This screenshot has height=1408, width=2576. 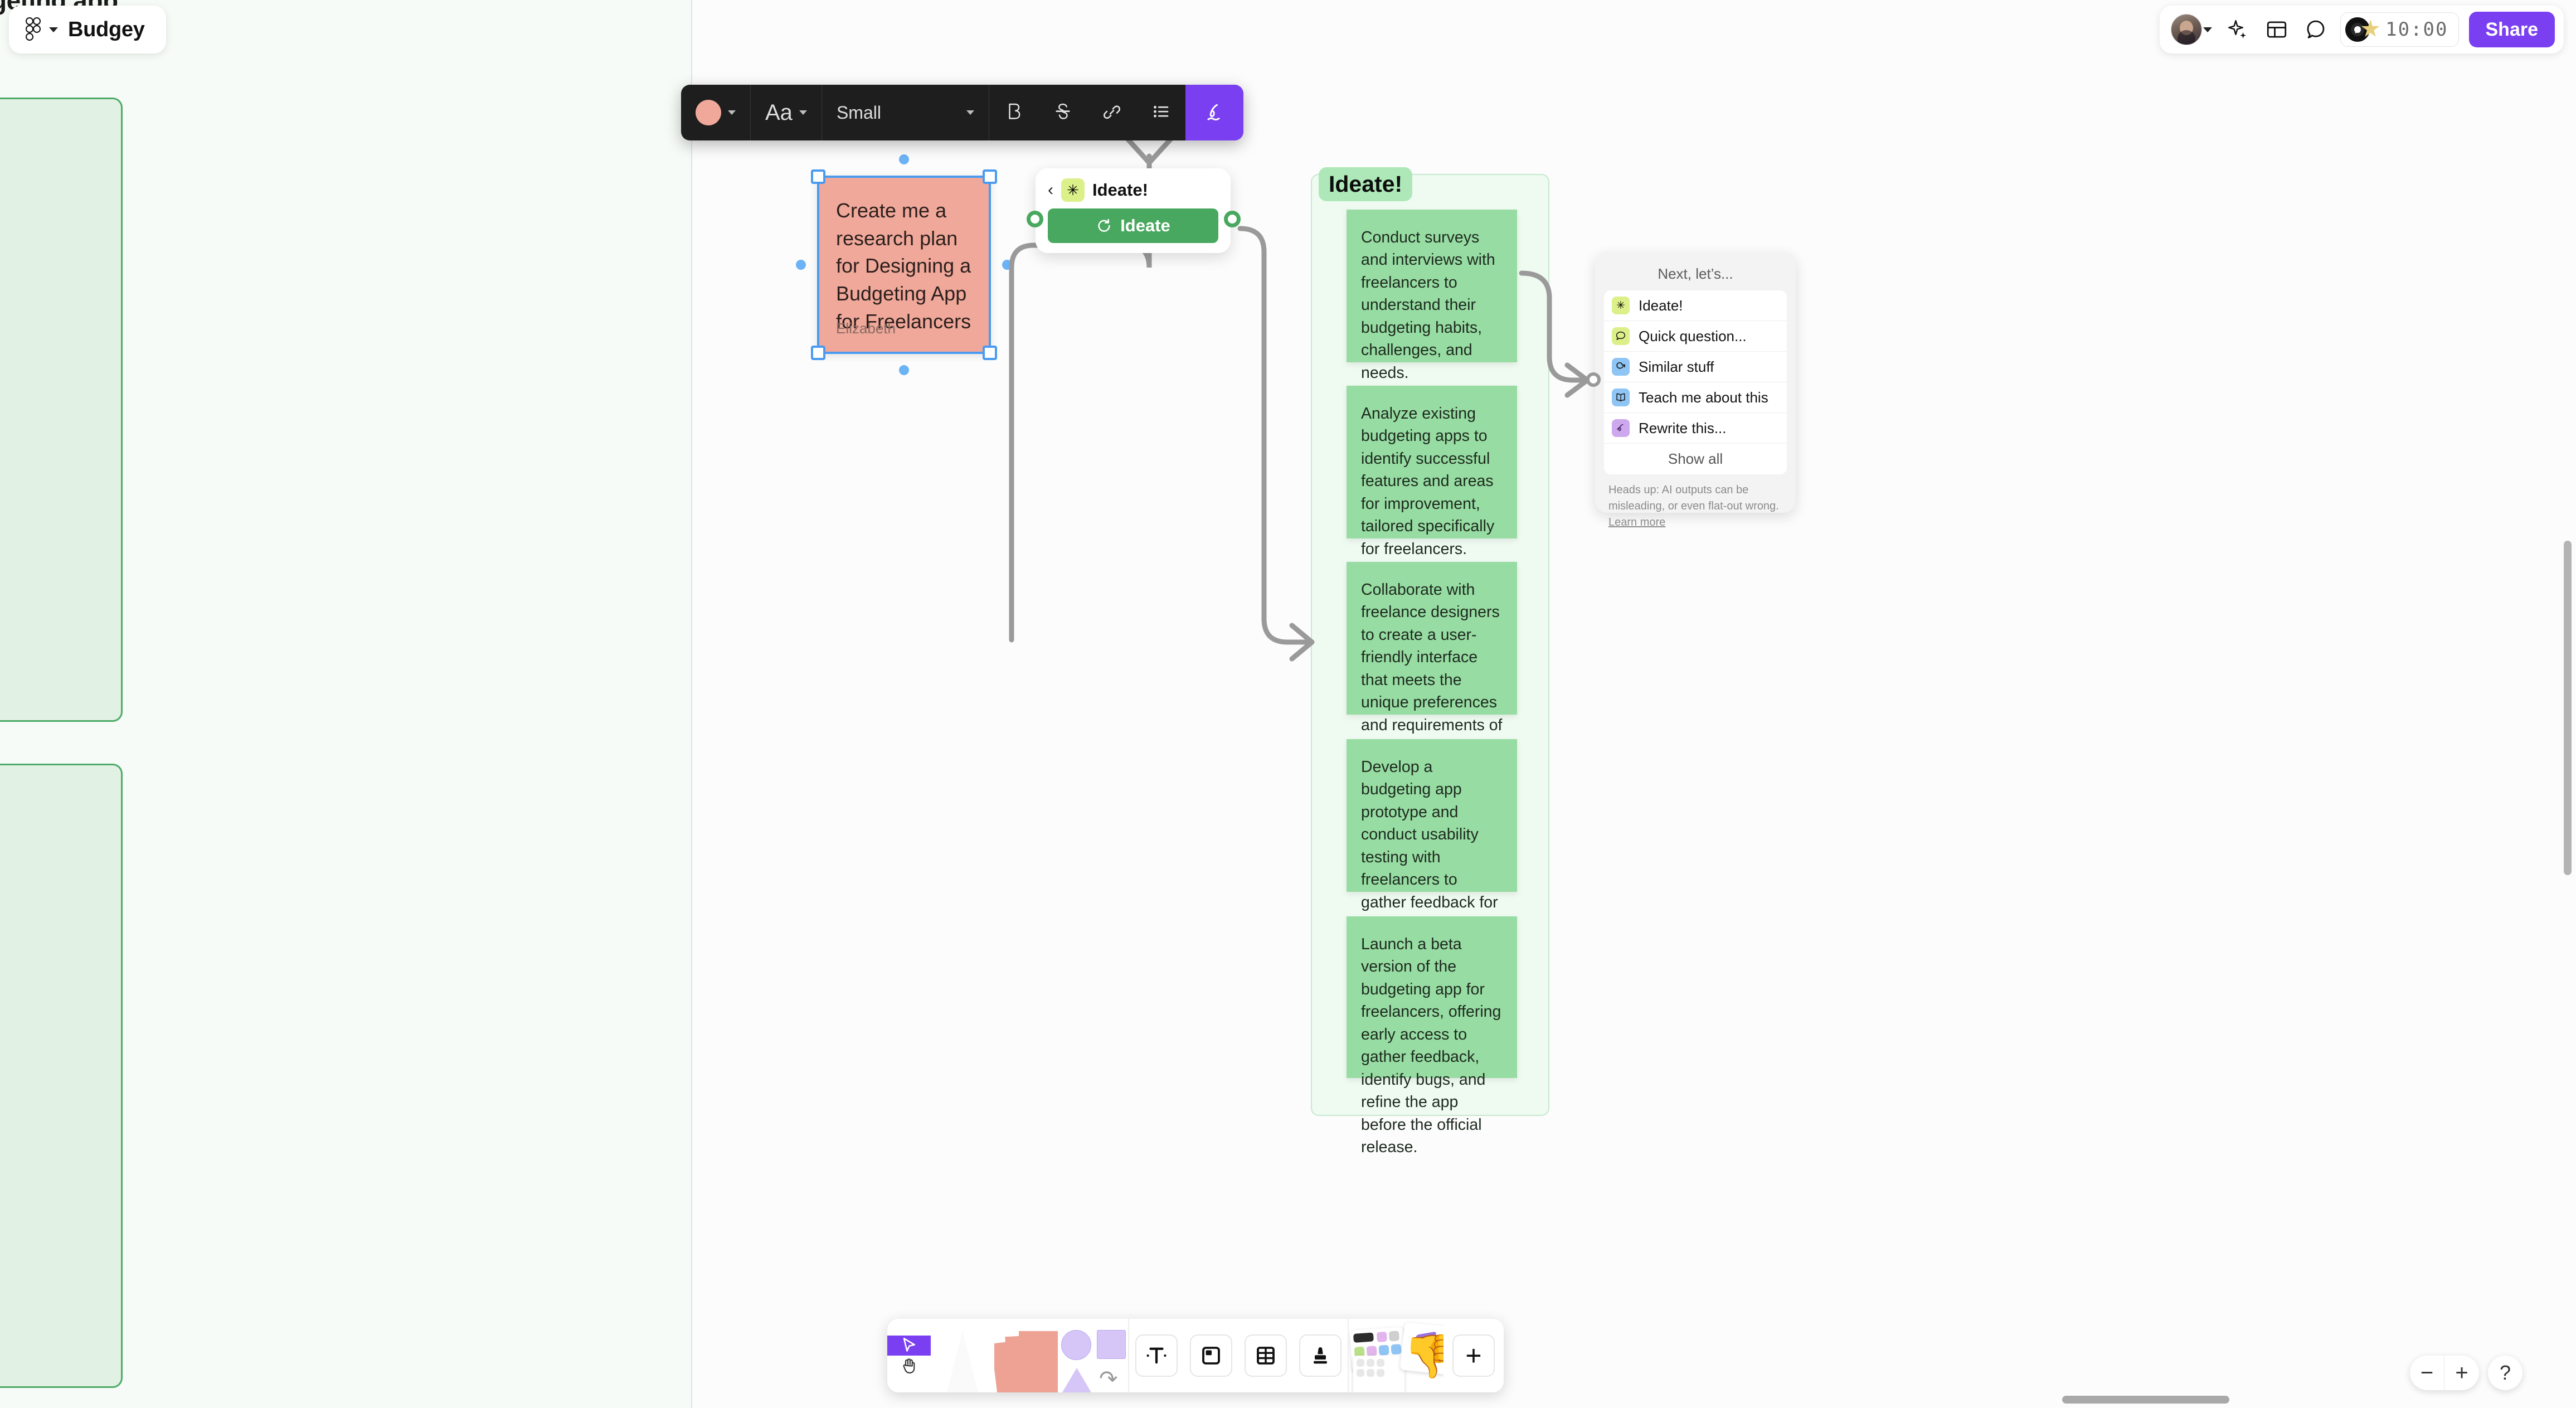 What do you see at coordinates (1320, 1355) in the screenshot?
I see `stamp-tool-button` at bounding box center [1320, 1355].